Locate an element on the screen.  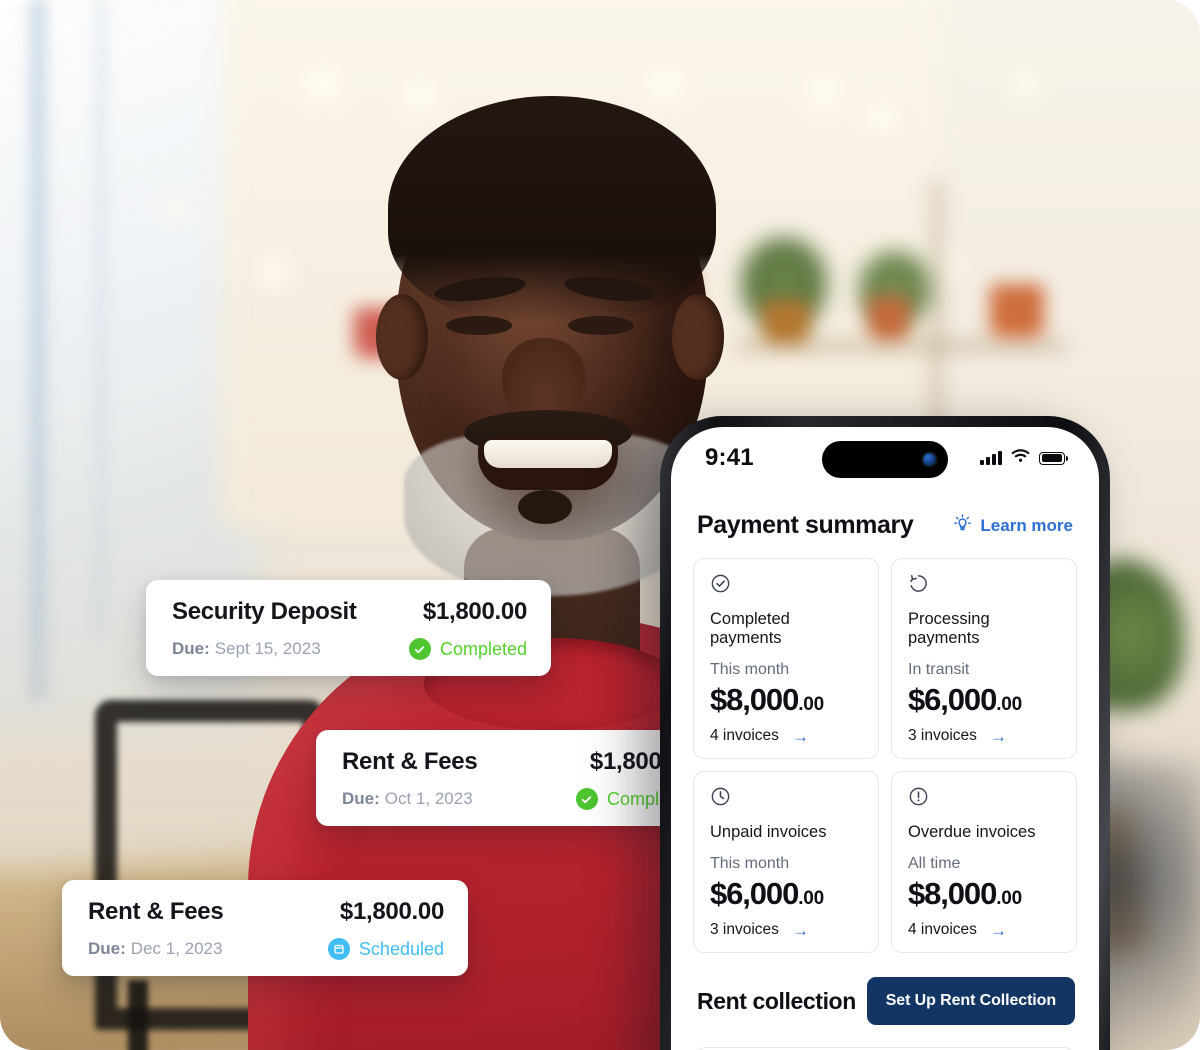
clock-circle-icon is located at coordinates (787, 799).